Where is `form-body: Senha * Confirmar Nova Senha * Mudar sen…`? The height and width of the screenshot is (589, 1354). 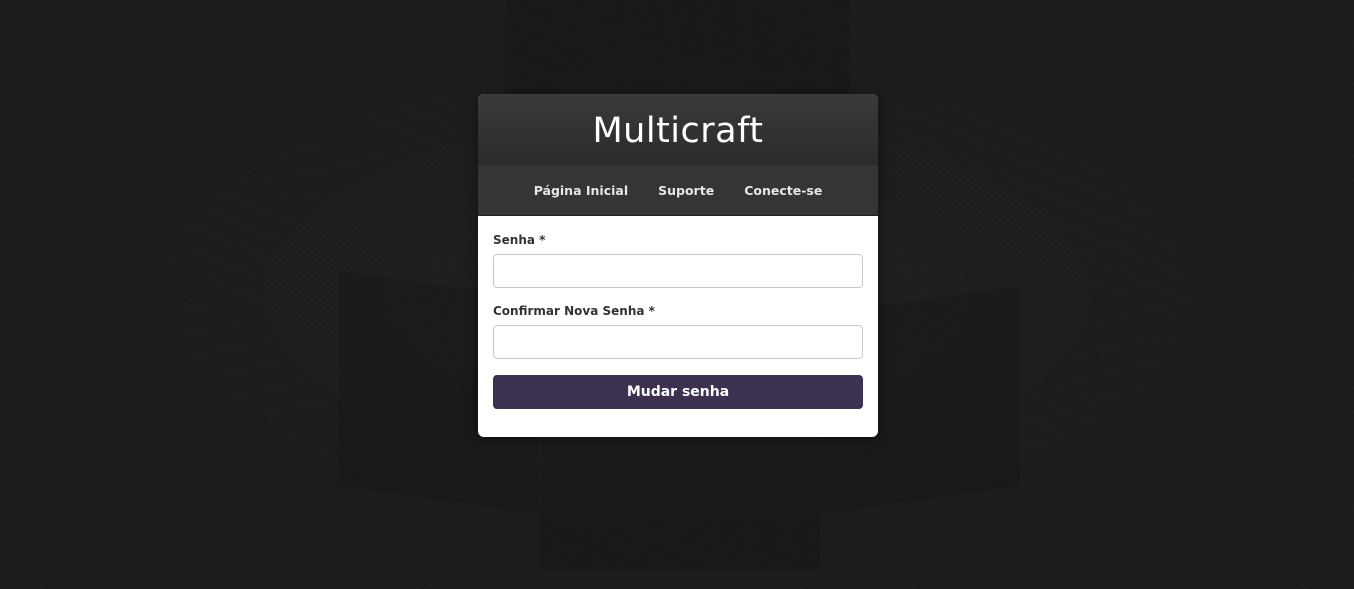
form-body: Senha * Confirmar Nova Senha * Mudar sen… is located at coordinates (678, 312).